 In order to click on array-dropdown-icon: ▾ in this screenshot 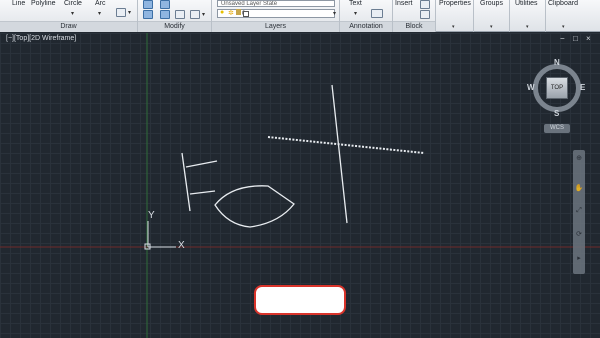, I will do `click(203, 14)`.